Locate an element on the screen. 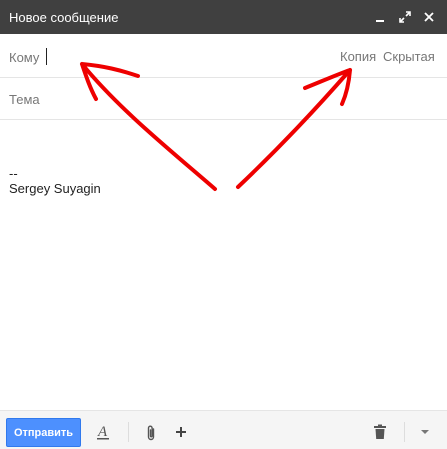 This screenshot has width=447, height=449. recipients-row: Кому Копия Скрытая is located at coordinates (223, 56).